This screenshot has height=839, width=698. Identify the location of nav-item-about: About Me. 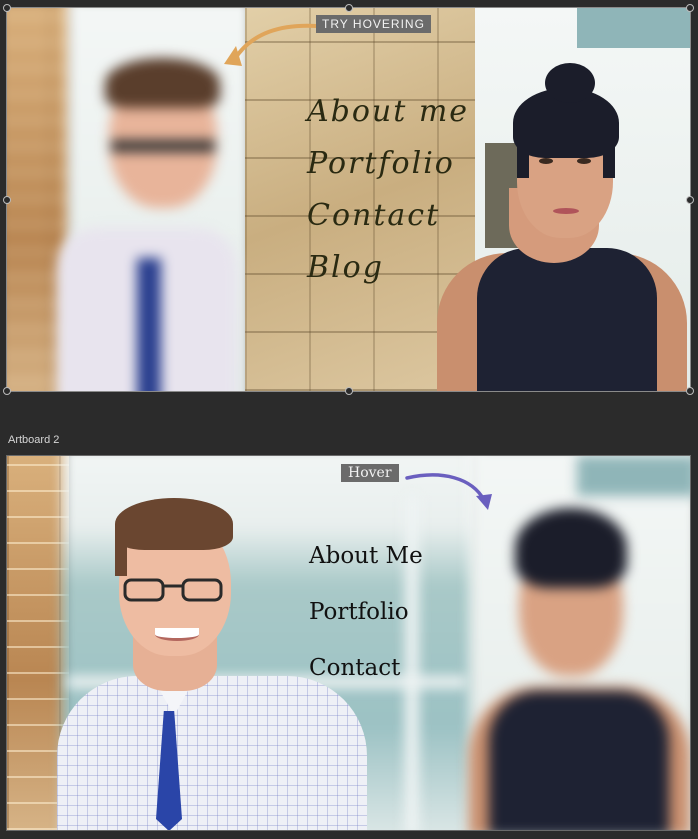
(366, 566).